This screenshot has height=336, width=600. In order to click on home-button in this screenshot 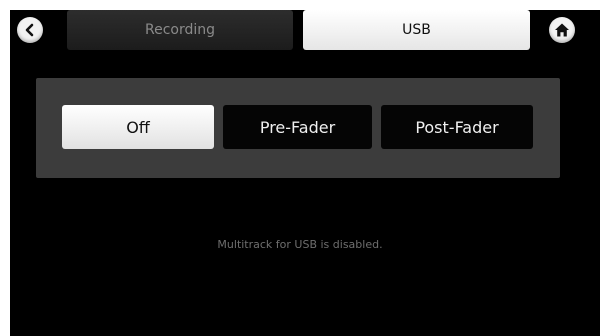, I will do `click(562, 30)`.